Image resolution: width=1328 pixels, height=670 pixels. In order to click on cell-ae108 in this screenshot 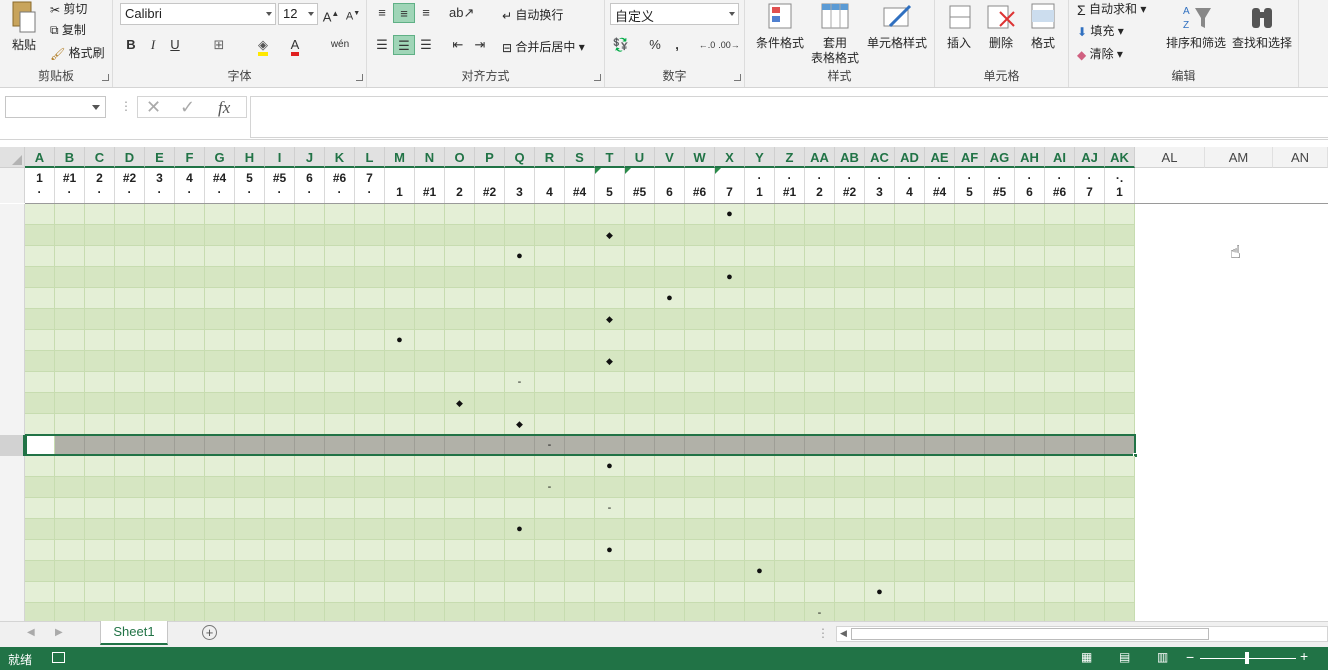, I will do `click(940, 340)`.